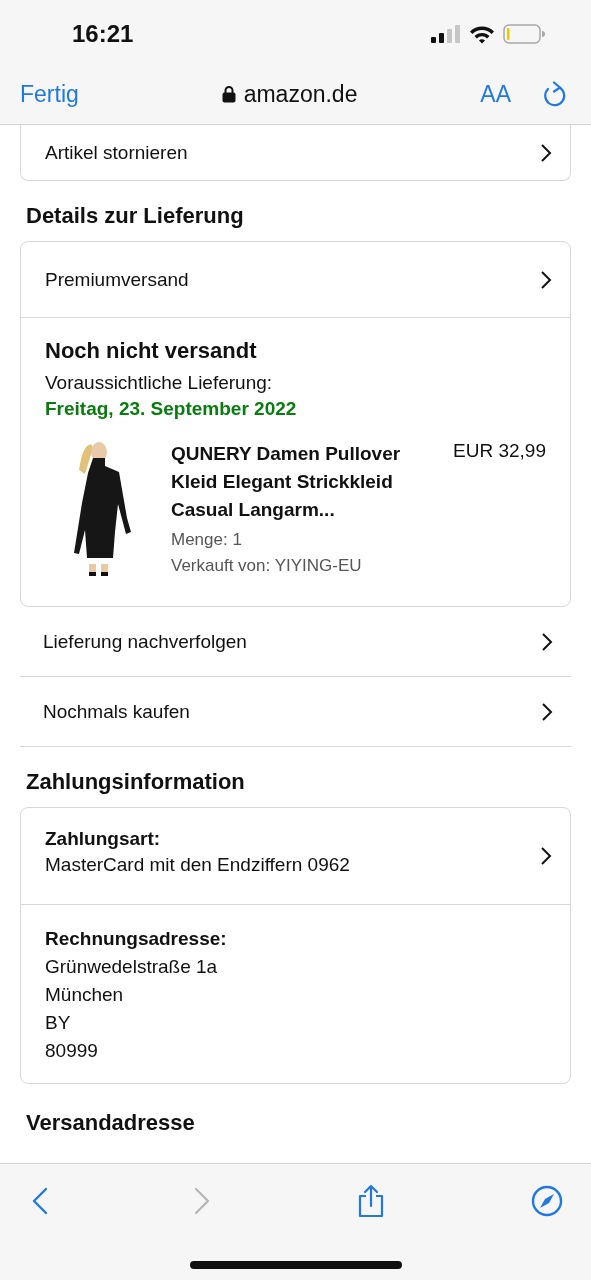 This screenshot has width=591, height=1280. I want to click on shipment-status: Noch nicht versandt, so click(151, 351).